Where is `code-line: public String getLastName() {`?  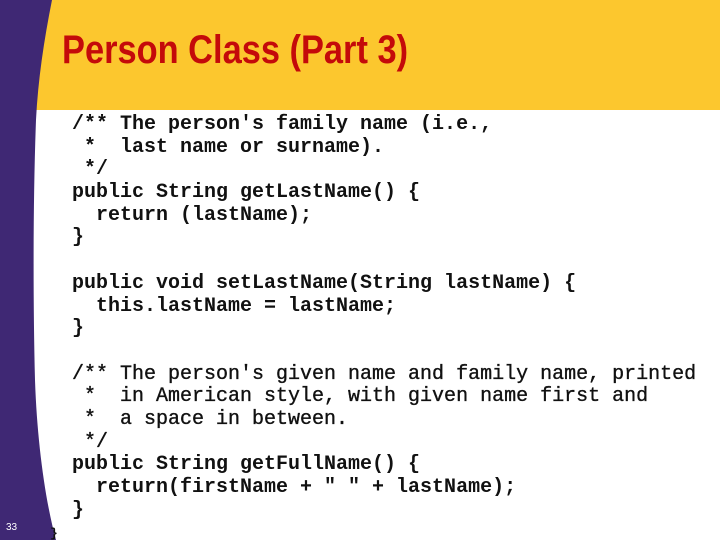
code-line: public String getLastName() { is located at coordinates (246, 193).